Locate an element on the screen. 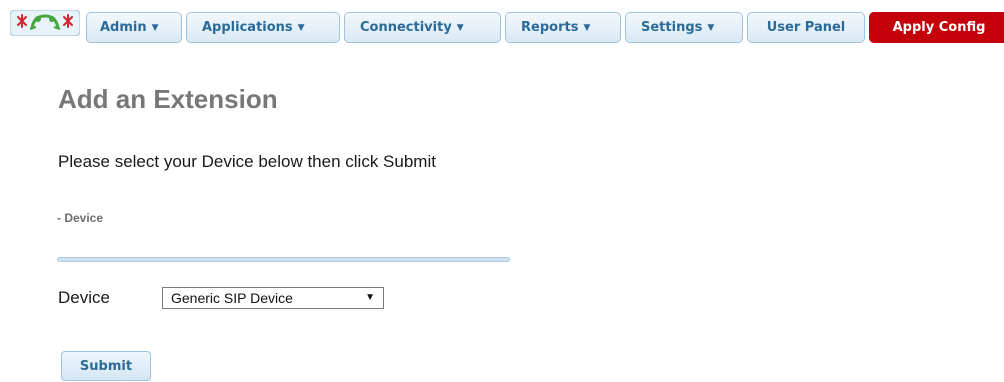  section-divider is located at coordinates (283, 259).